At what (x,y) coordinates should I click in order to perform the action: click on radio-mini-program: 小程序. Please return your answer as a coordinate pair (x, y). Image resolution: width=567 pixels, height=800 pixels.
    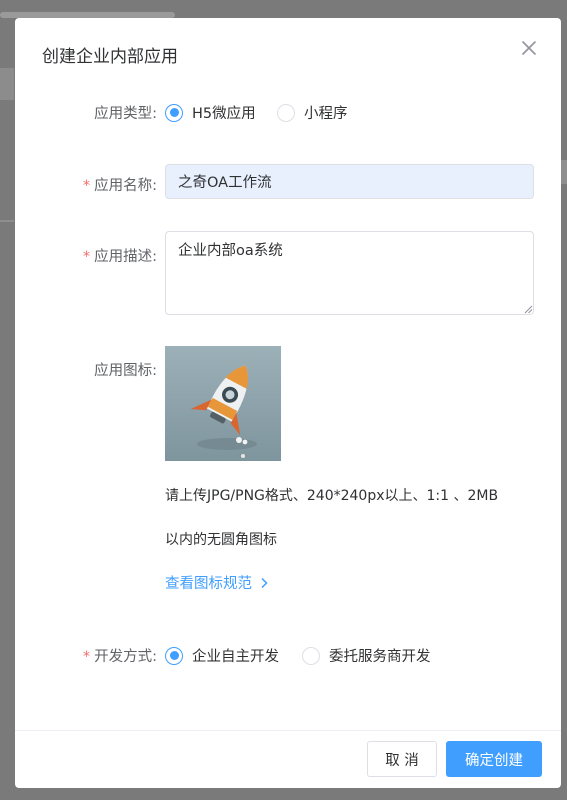
    Looking at the image, I should click on (312, 112).